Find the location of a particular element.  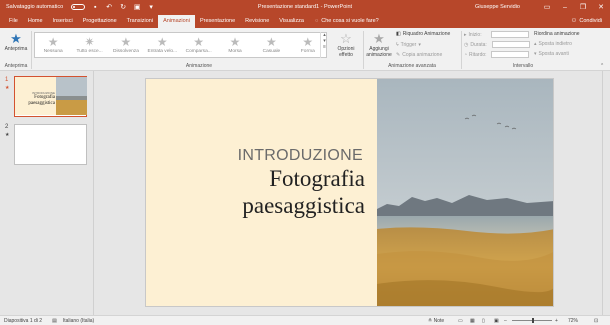

tab-insert: Inserisci is located at coordinates (63, 21).